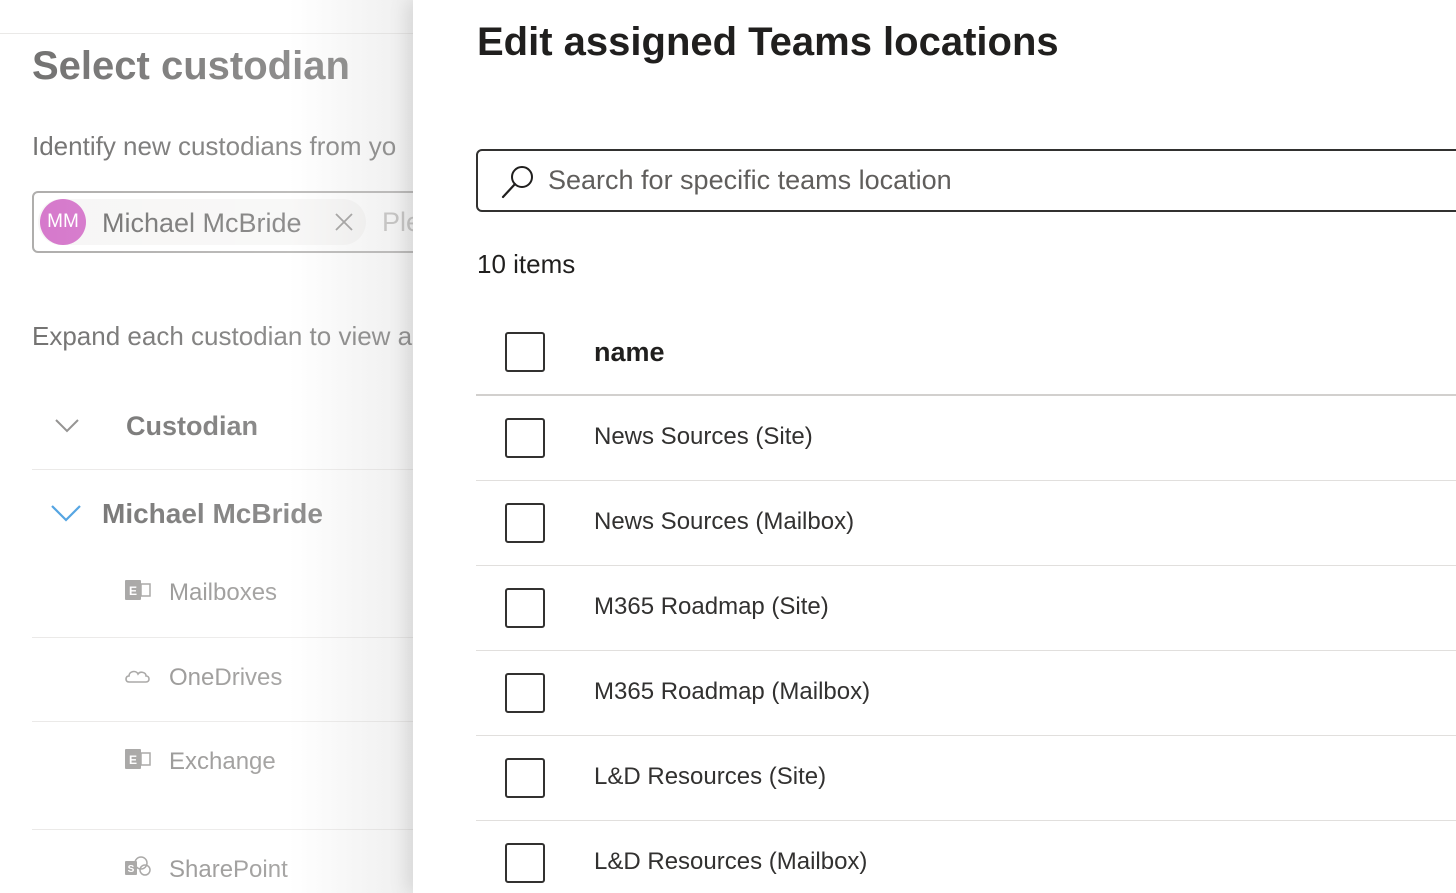 The image size is (1456, 893). What do you see at coordinates (966, 693) in the screenshot?
I see `table-row: M365 Roadmap (Mailbox)` at bounding box center [966, 693].